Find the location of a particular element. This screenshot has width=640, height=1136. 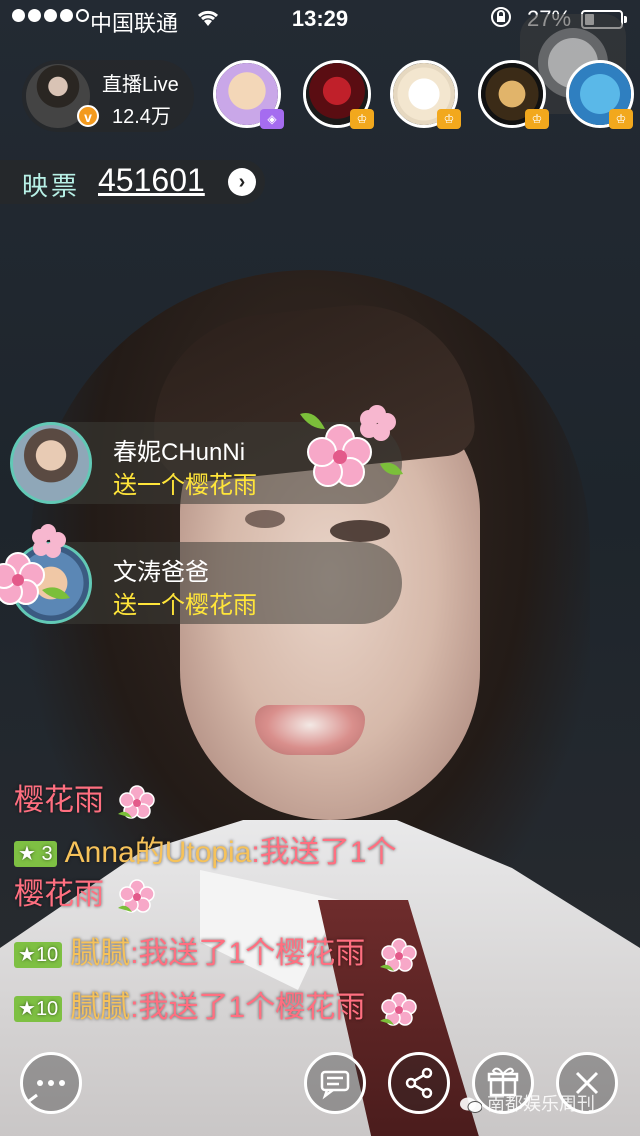

ticket-value: 451601 is located at coordinates (151, 180).